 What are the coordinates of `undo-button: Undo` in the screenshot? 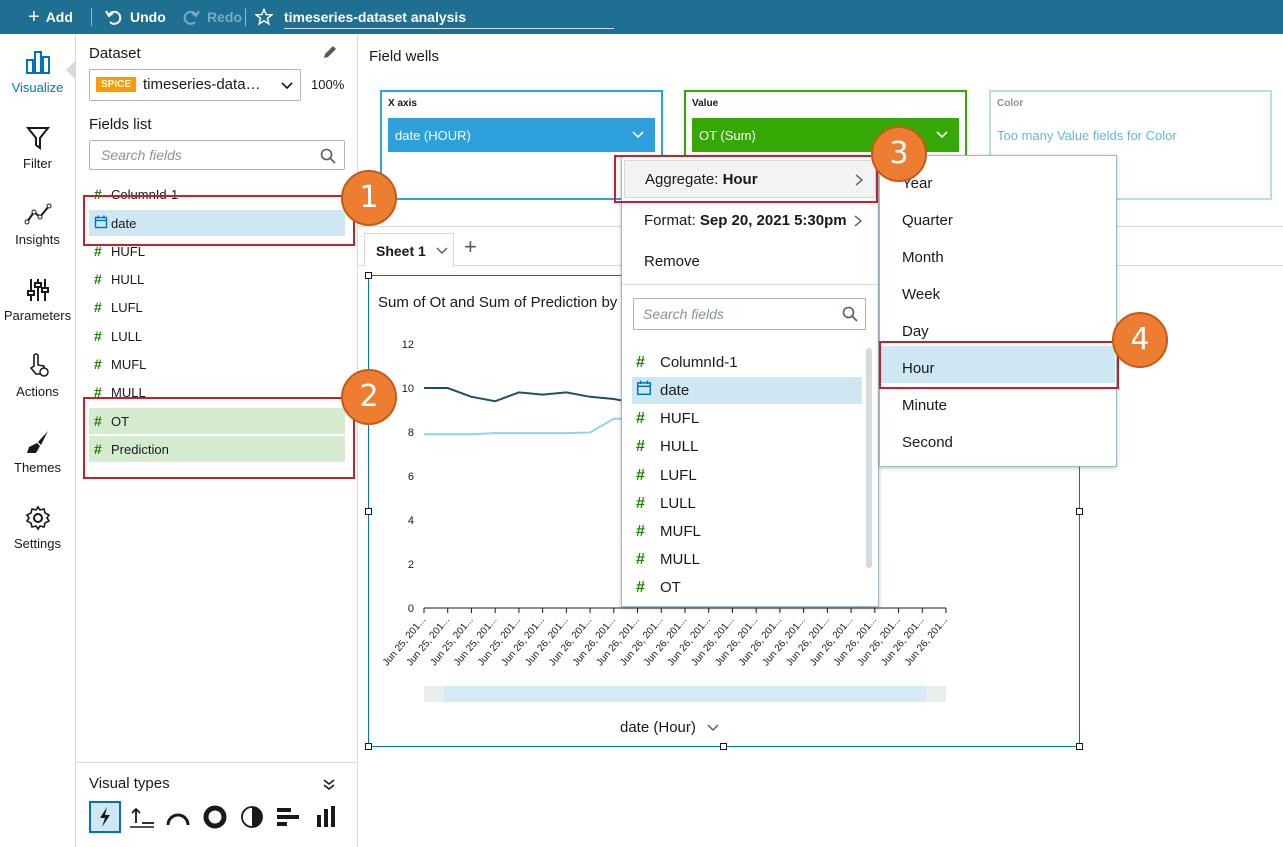 It's located at (135, 17).